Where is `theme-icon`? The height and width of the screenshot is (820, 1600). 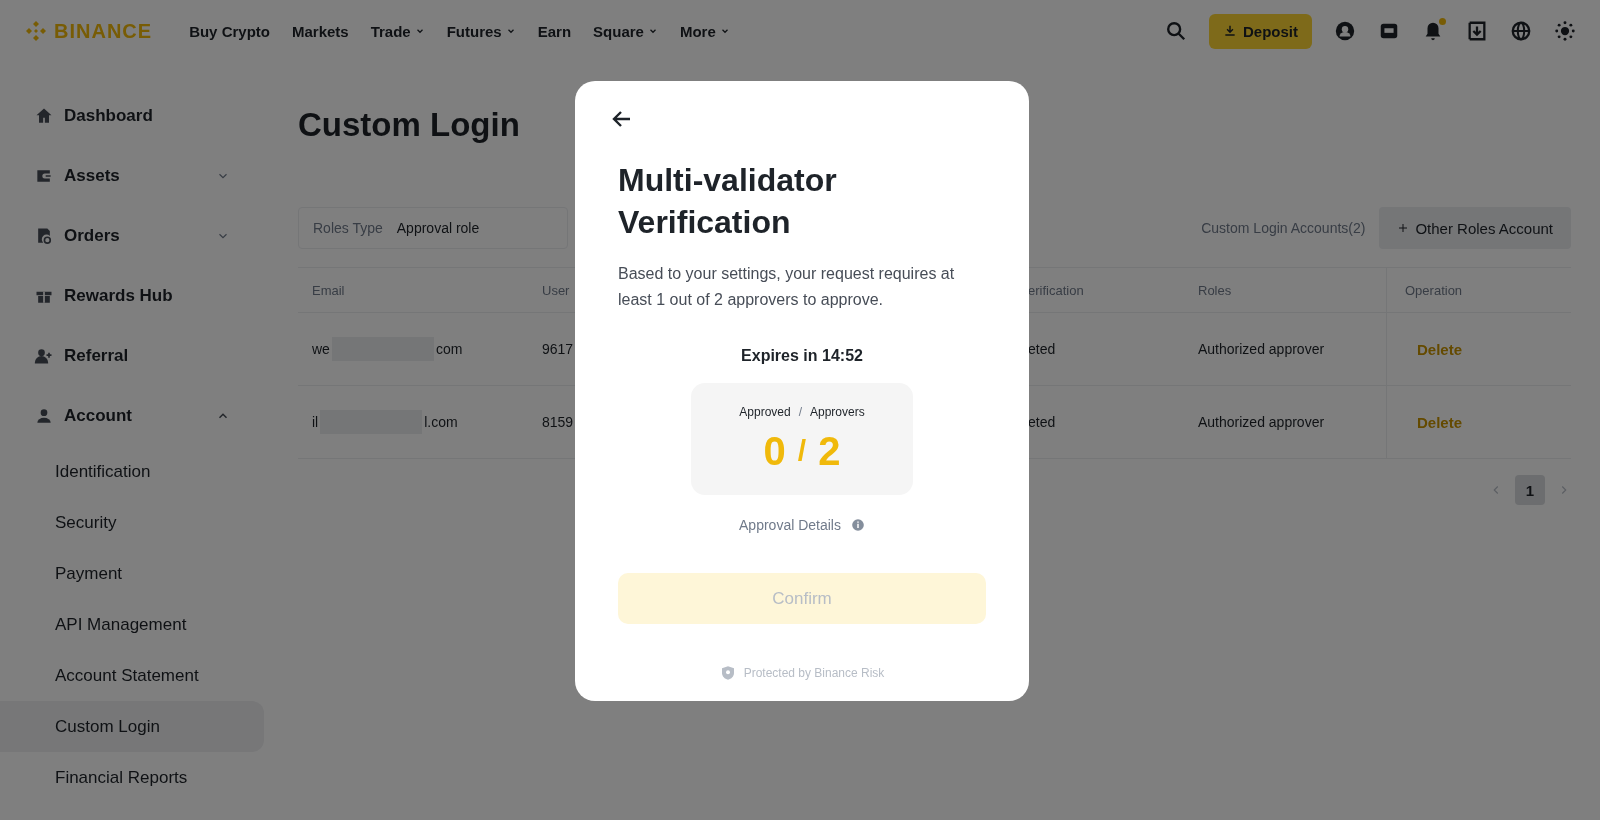
theme-icon is located at coordinates (1565, 31).